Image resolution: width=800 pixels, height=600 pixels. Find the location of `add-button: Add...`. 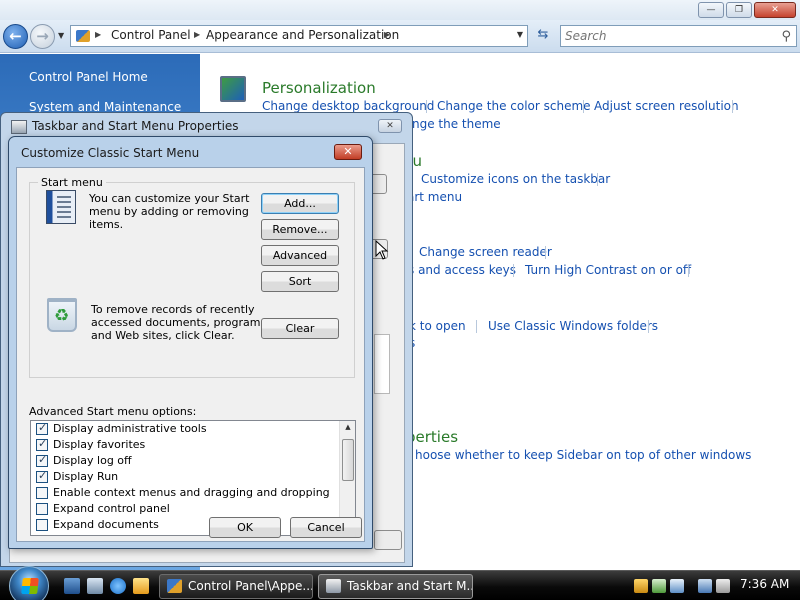

add-button: Add... is located at coordinates (300, 203).